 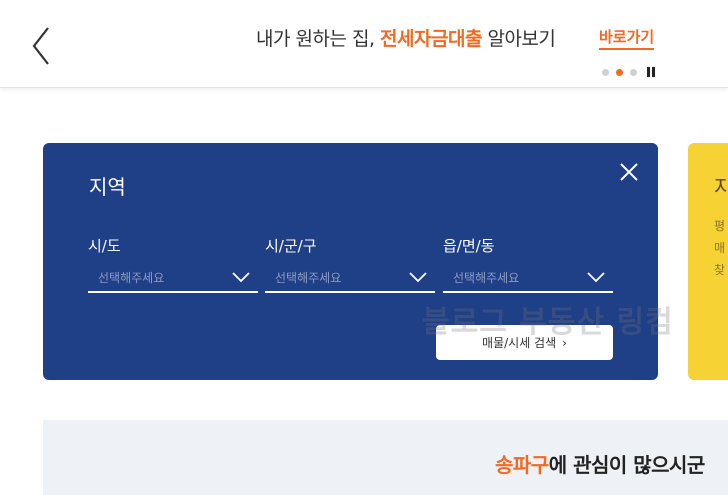 I want to click on interest-heading: 송파구에 관심이 많으시군, so click(x=600, y=463).